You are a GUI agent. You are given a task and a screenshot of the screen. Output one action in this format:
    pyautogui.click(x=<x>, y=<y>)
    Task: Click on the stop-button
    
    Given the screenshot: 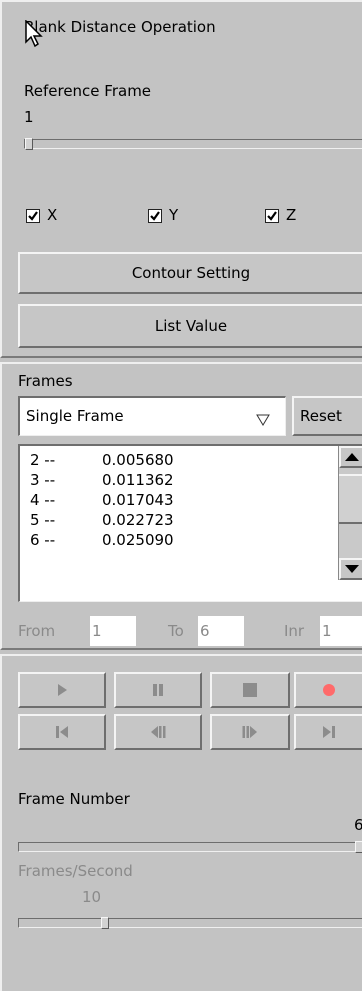 What is the action you would take?
    pyautogui.click(x=250, y=690)
    